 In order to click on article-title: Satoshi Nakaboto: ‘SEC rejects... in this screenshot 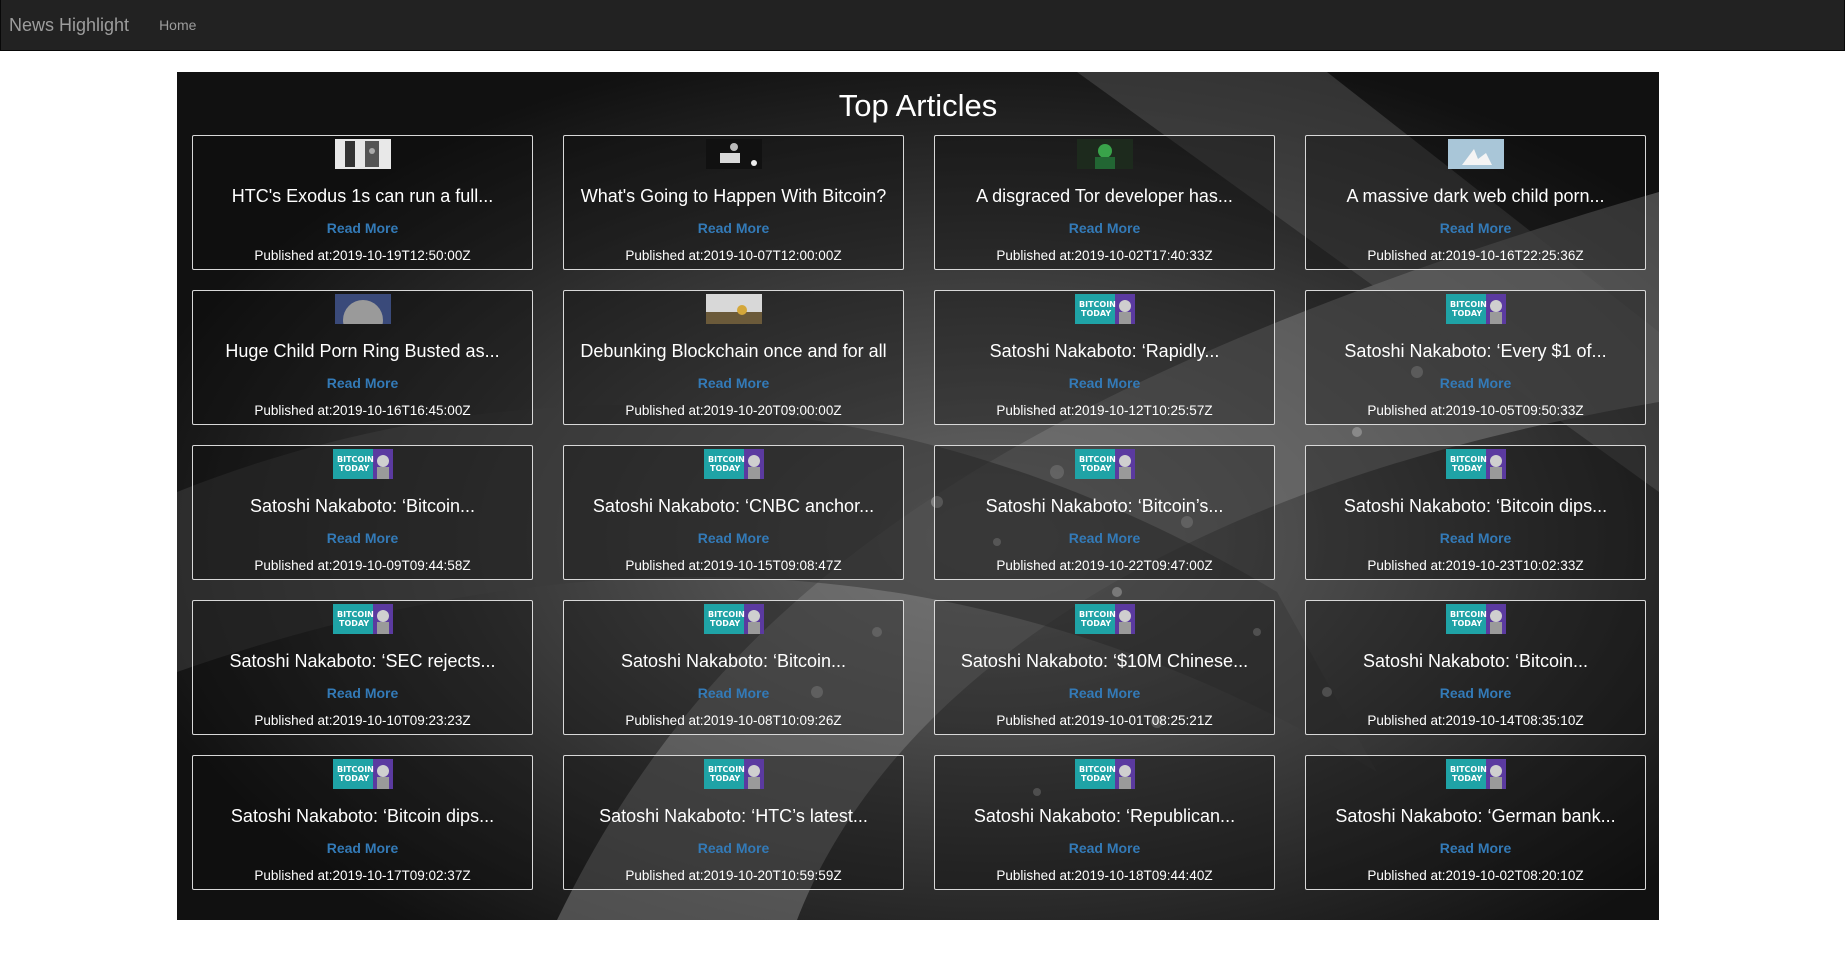, I will do `click(362, 661)`.